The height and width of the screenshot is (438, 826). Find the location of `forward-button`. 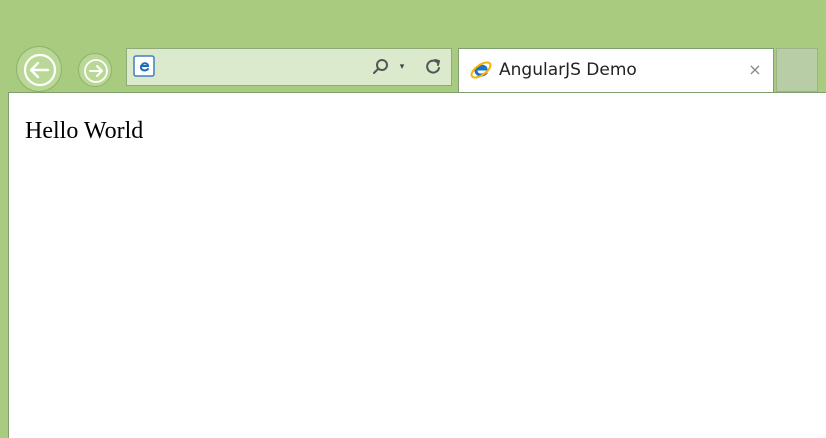

forward-button is located at coordinates (95, 70).